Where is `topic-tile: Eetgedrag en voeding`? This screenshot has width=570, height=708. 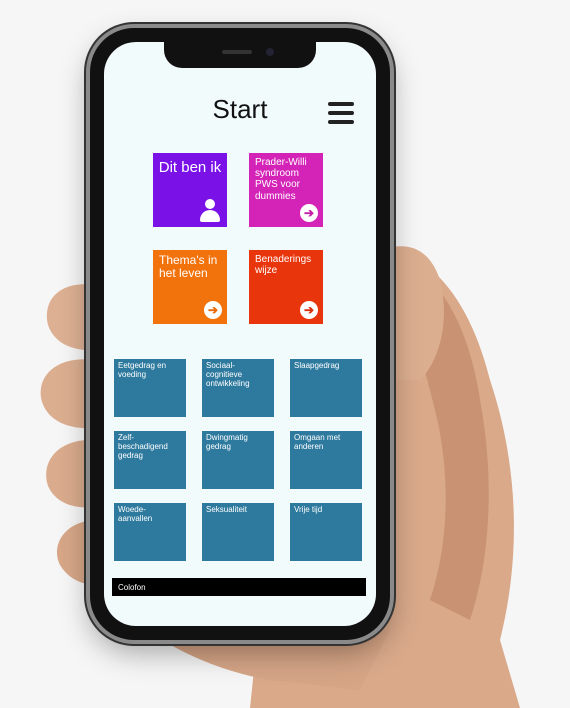 topic-tile: Eetgedrag en voeding is located at coordinates (150, 388).